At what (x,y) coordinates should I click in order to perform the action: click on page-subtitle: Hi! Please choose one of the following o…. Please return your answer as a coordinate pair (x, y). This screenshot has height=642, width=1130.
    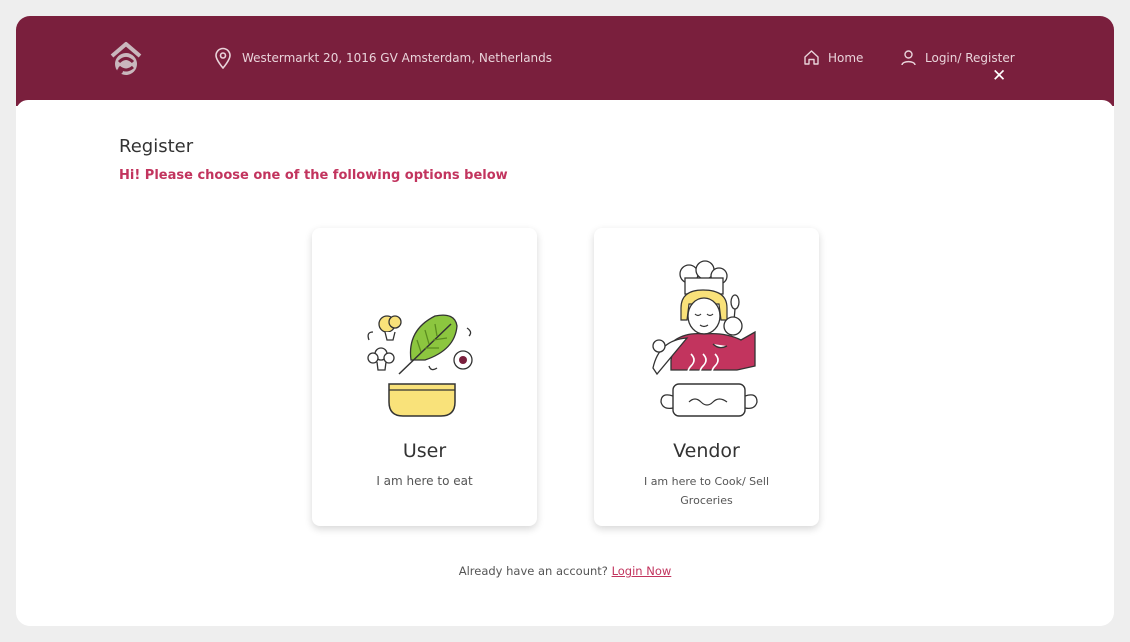
    Looking at the image, I should click on (313, 175).